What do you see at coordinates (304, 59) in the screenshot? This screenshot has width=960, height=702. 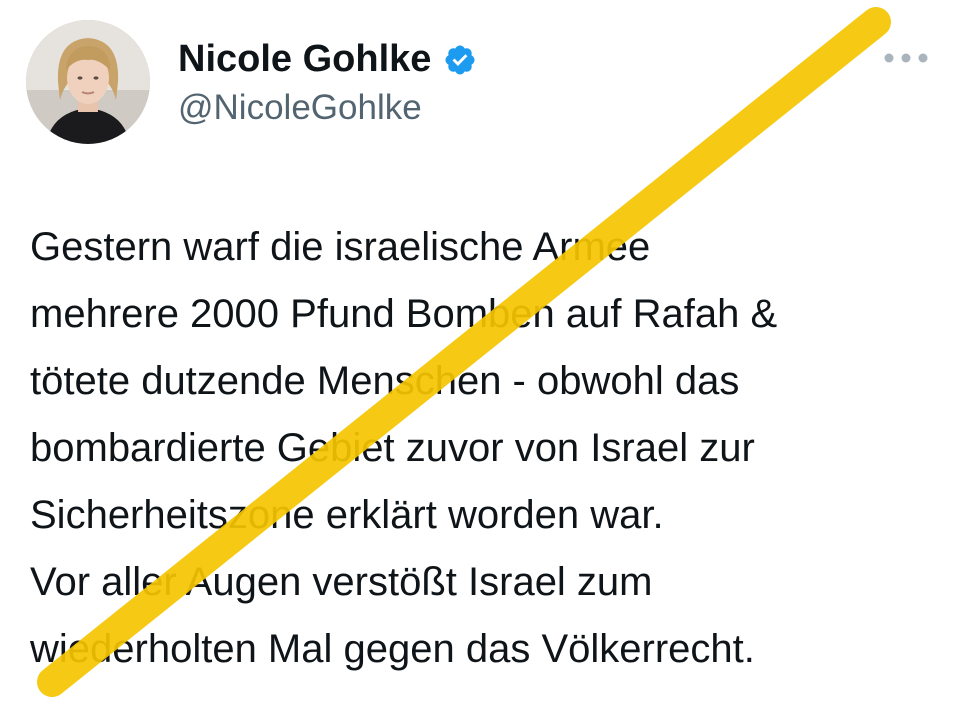 I see `display-name-text: Nicole Gohlke` at bounding box center [304, 59].